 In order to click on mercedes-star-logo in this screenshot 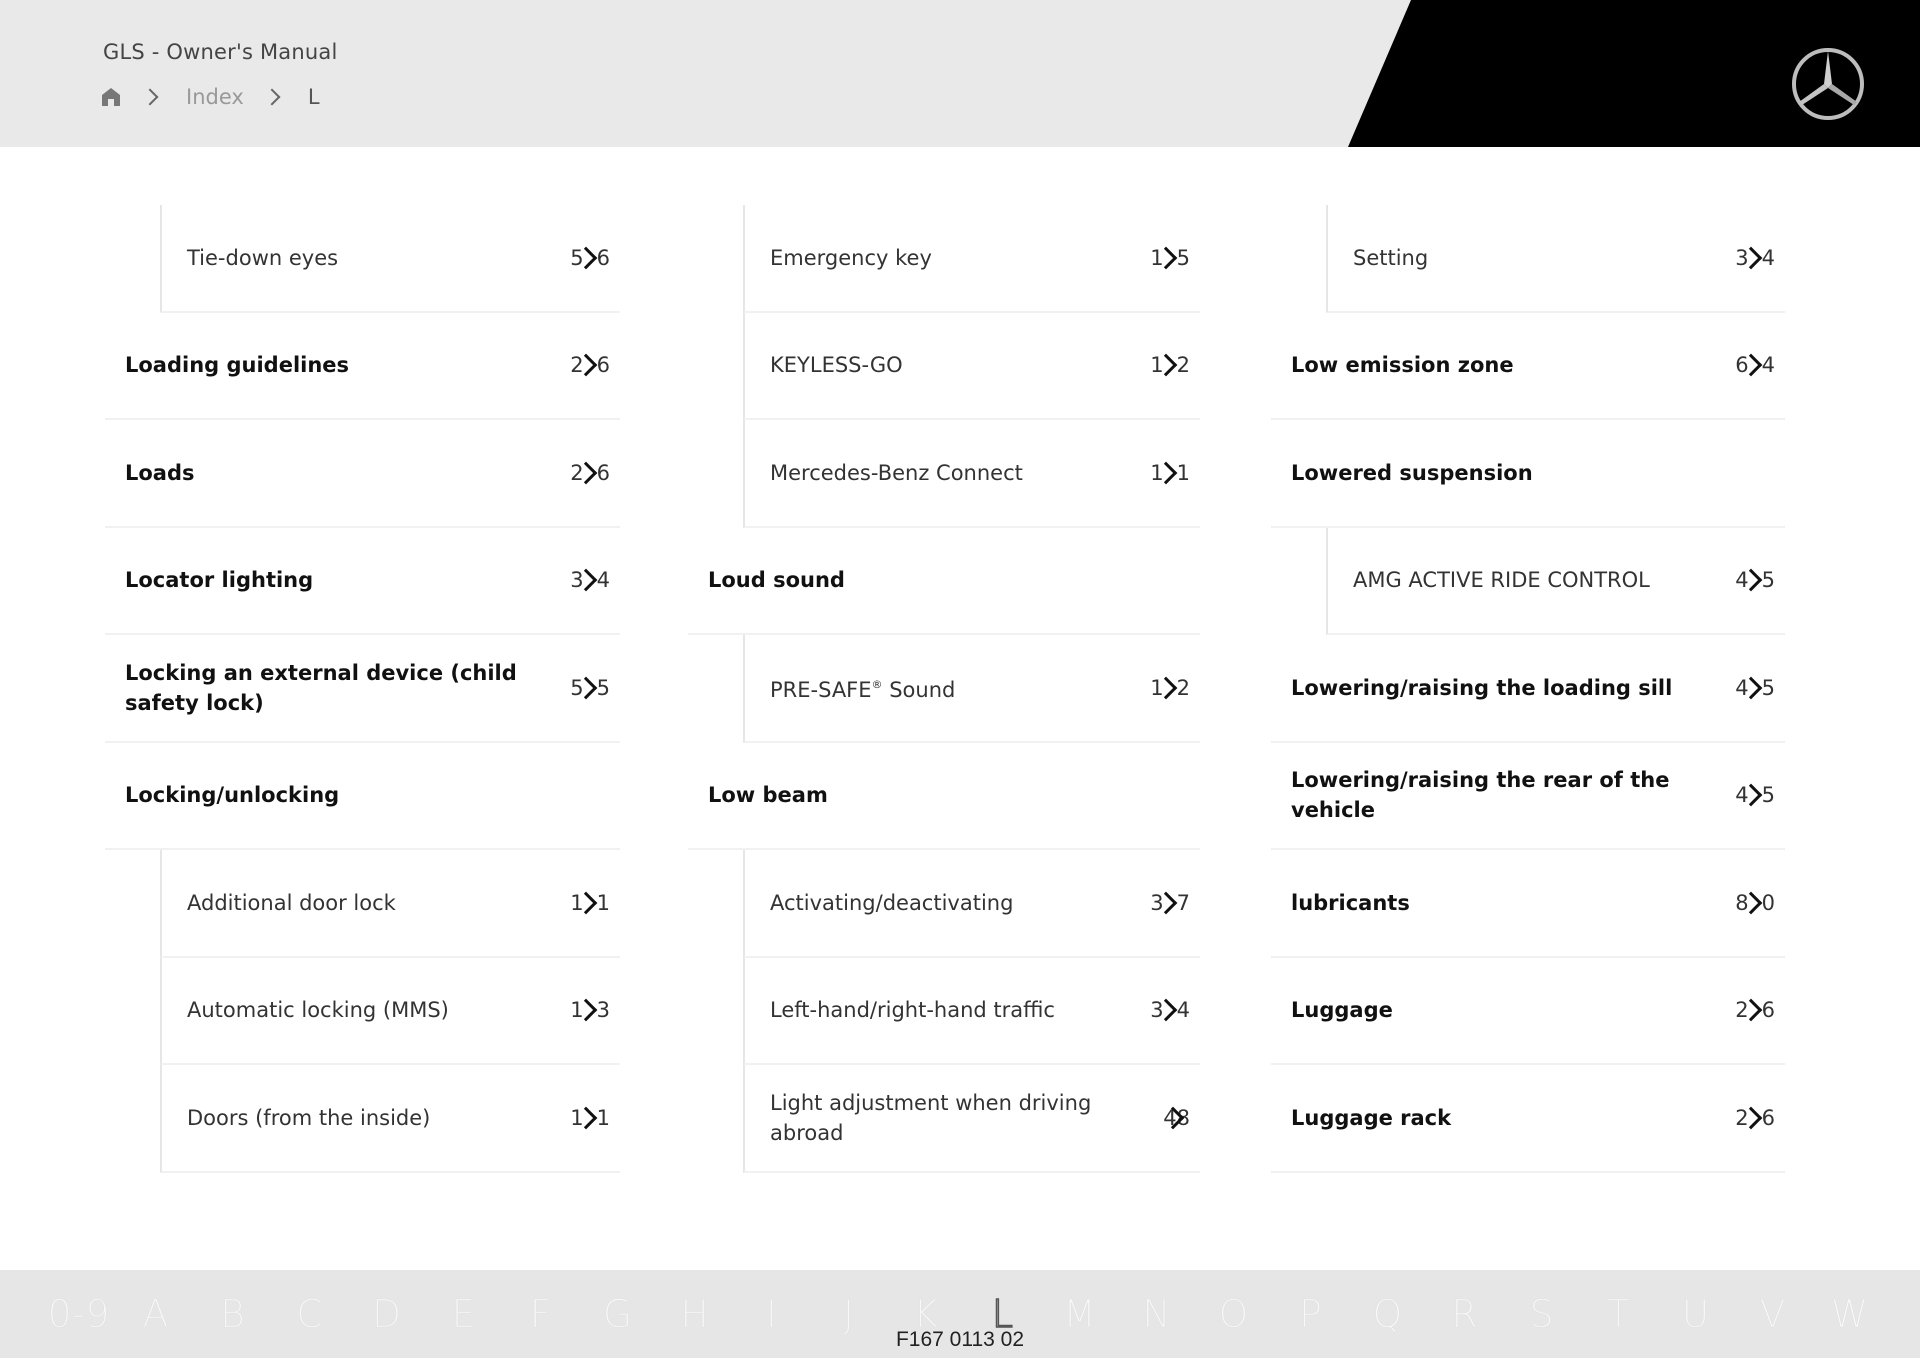, I will do `click(1828, 84)`.